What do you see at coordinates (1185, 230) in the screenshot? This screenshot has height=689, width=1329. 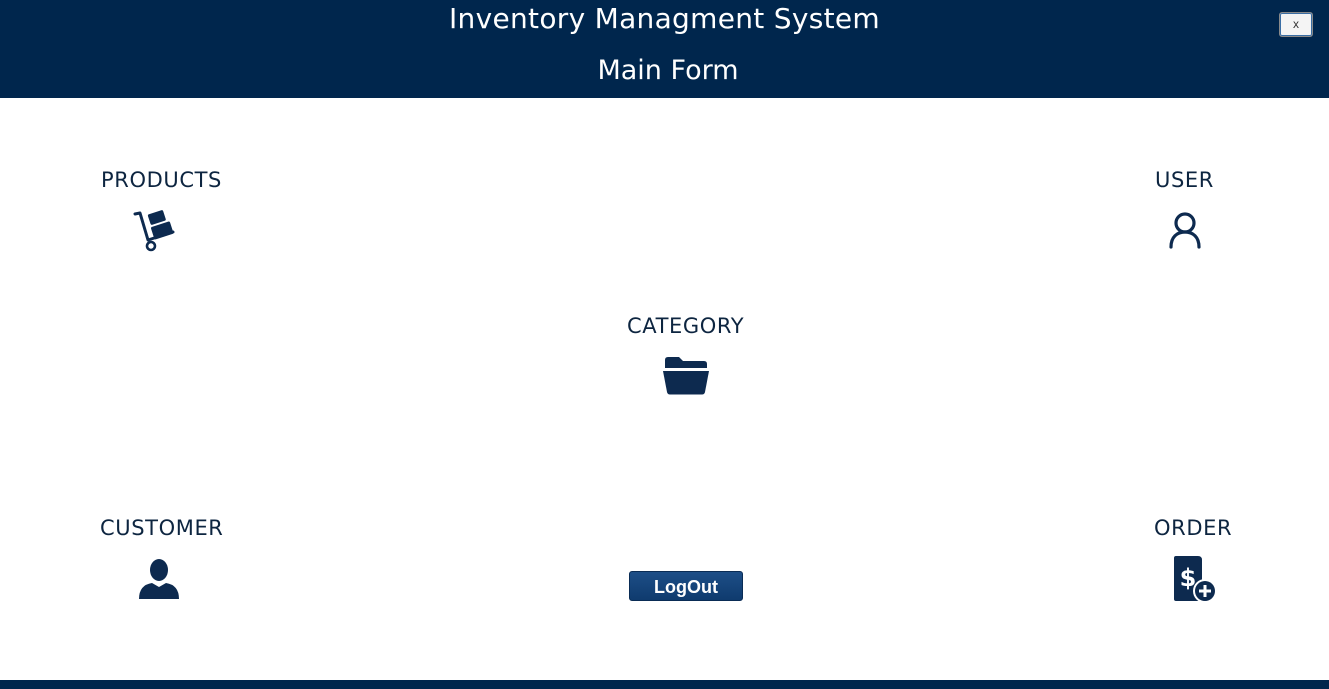 I see `user-outline-icon` at bounding box center [1185, 230].